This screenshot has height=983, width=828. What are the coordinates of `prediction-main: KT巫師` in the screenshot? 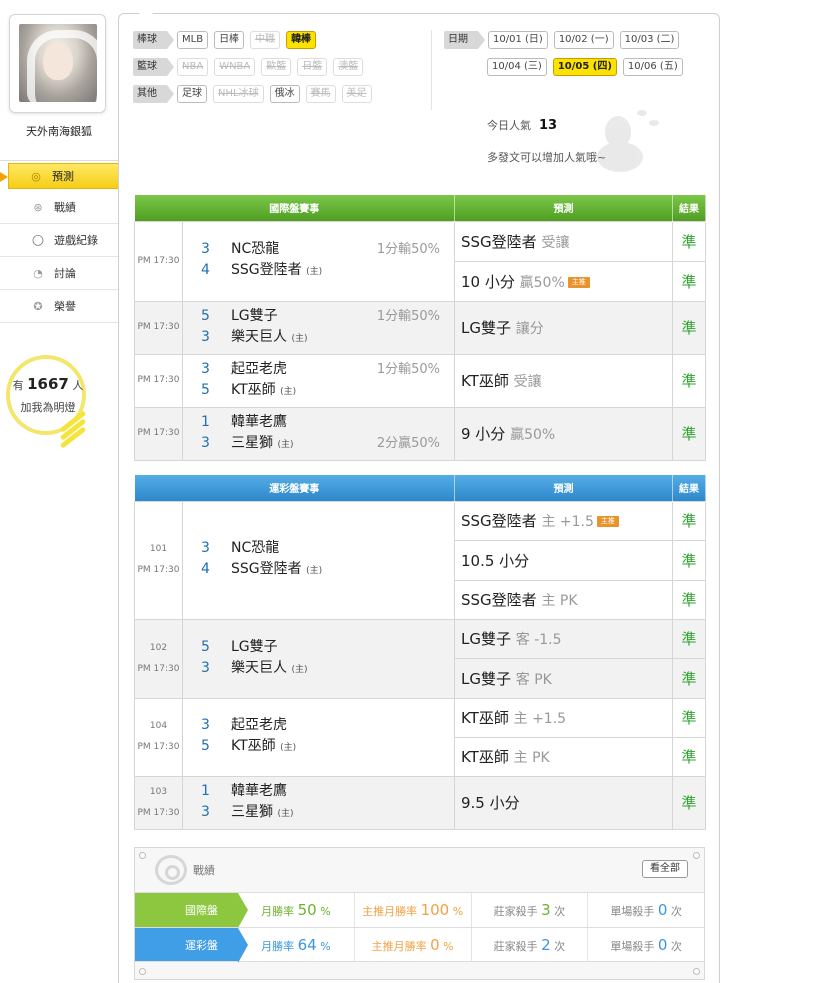 It's located at (485, 381).